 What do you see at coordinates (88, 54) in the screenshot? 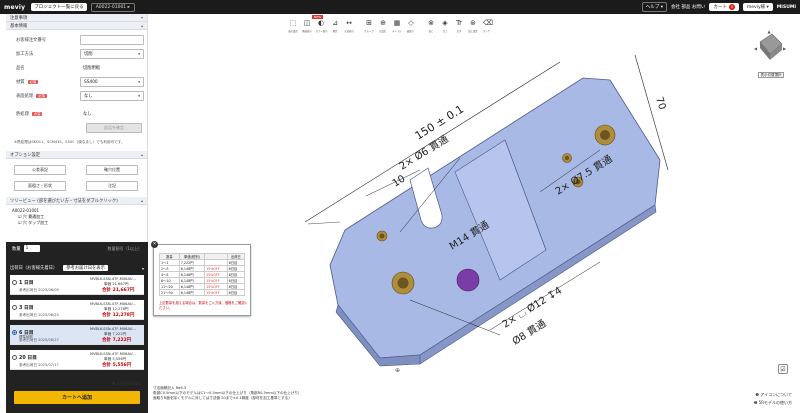
I see `select-value: 切削` at bounding box center [88, 54].